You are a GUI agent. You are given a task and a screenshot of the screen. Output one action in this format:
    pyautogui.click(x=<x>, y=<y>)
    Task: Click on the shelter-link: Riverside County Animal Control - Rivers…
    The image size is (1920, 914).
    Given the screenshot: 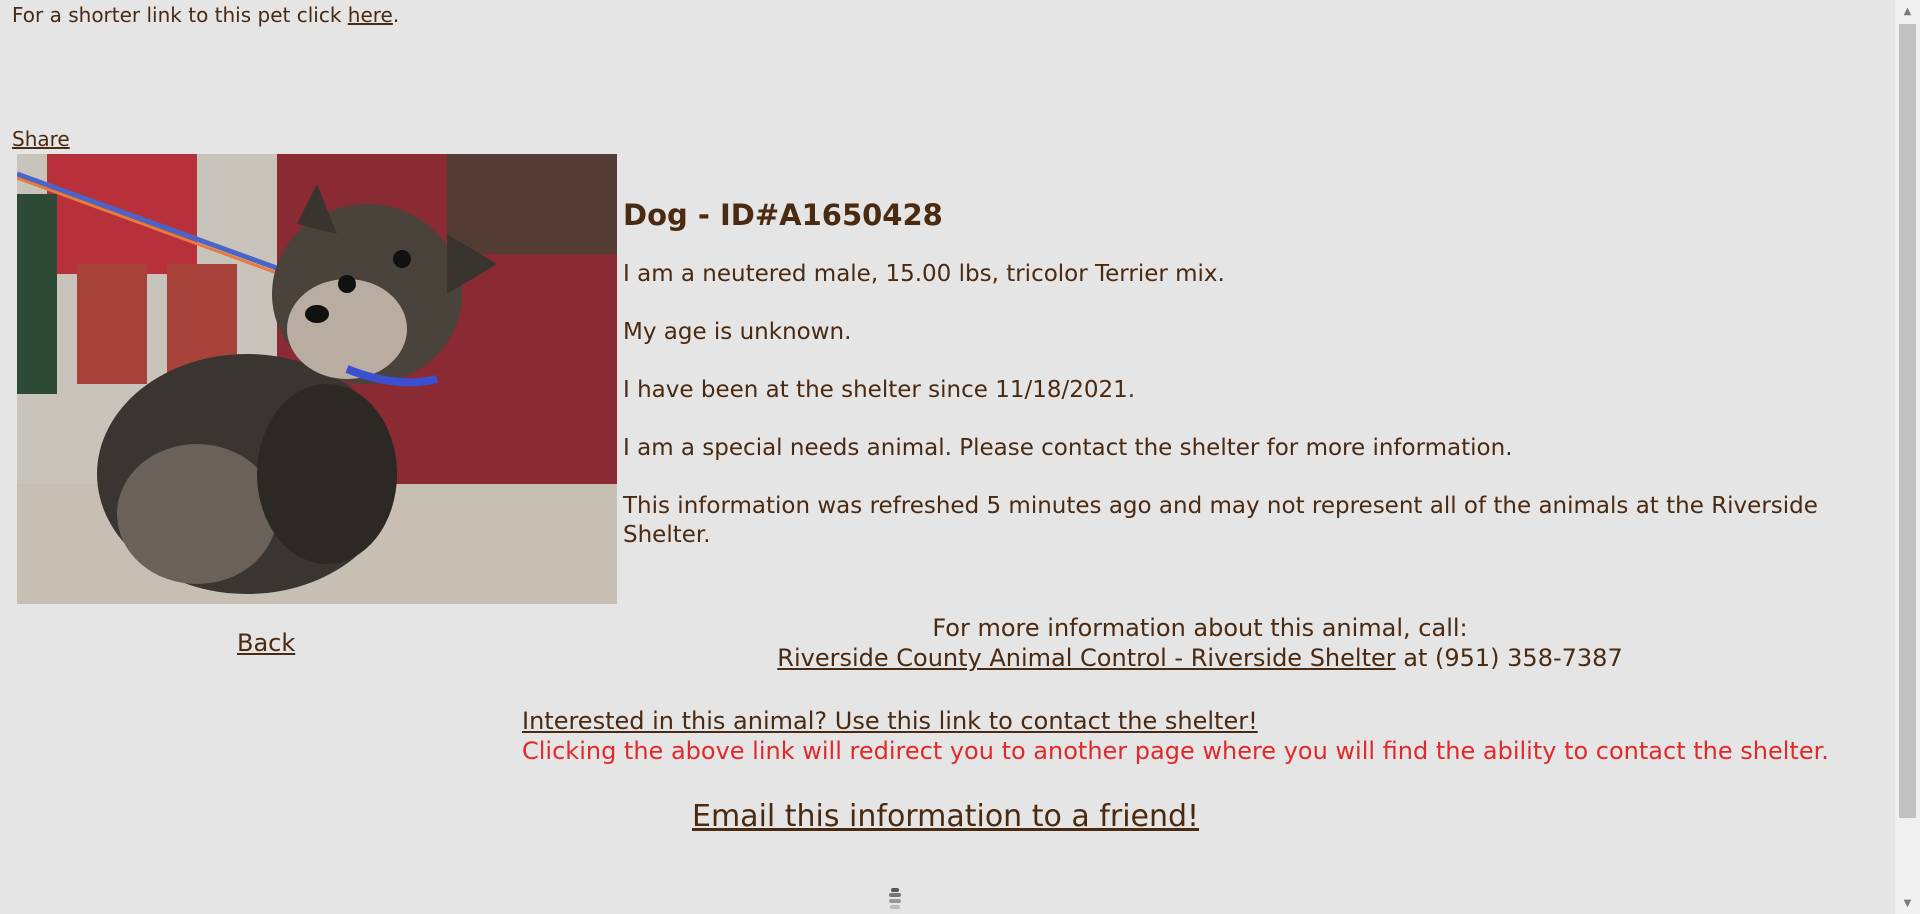 What is the action you would take?
    pyautogui.click(x=1086, y=658)
    